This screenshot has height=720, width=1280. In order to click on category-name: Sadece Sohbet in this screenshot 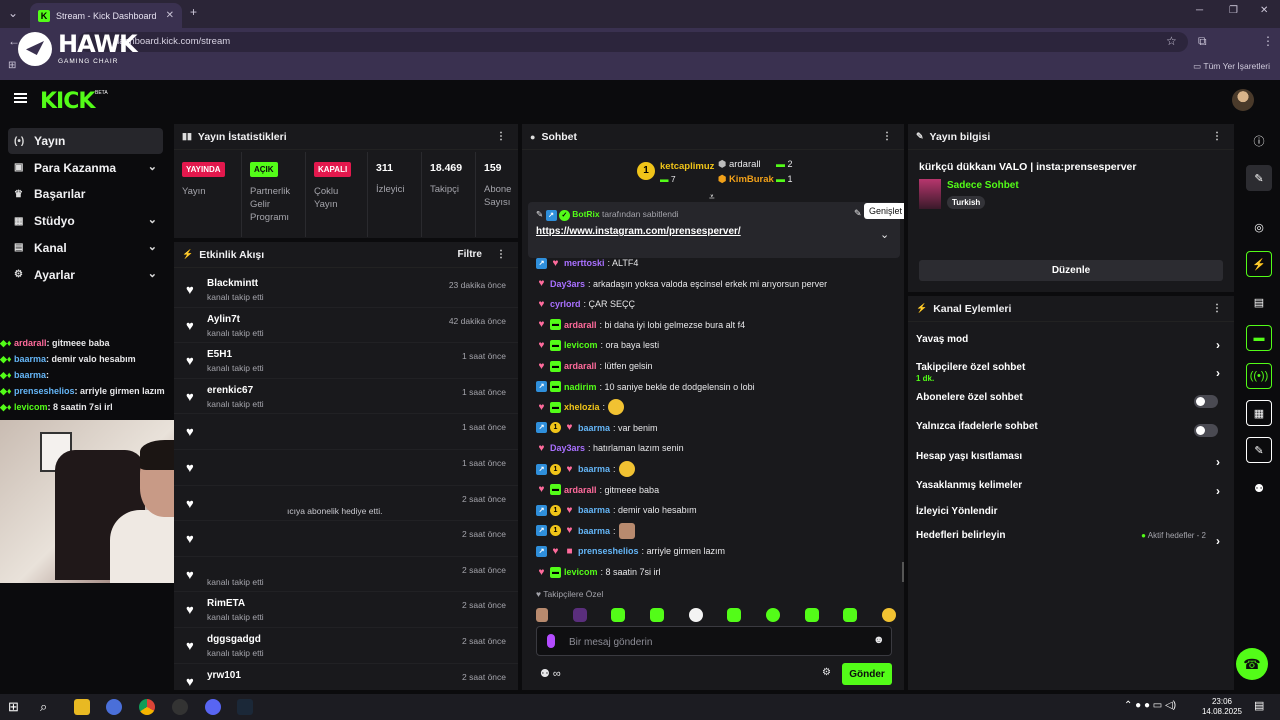, I will do `click(983, 185)`.